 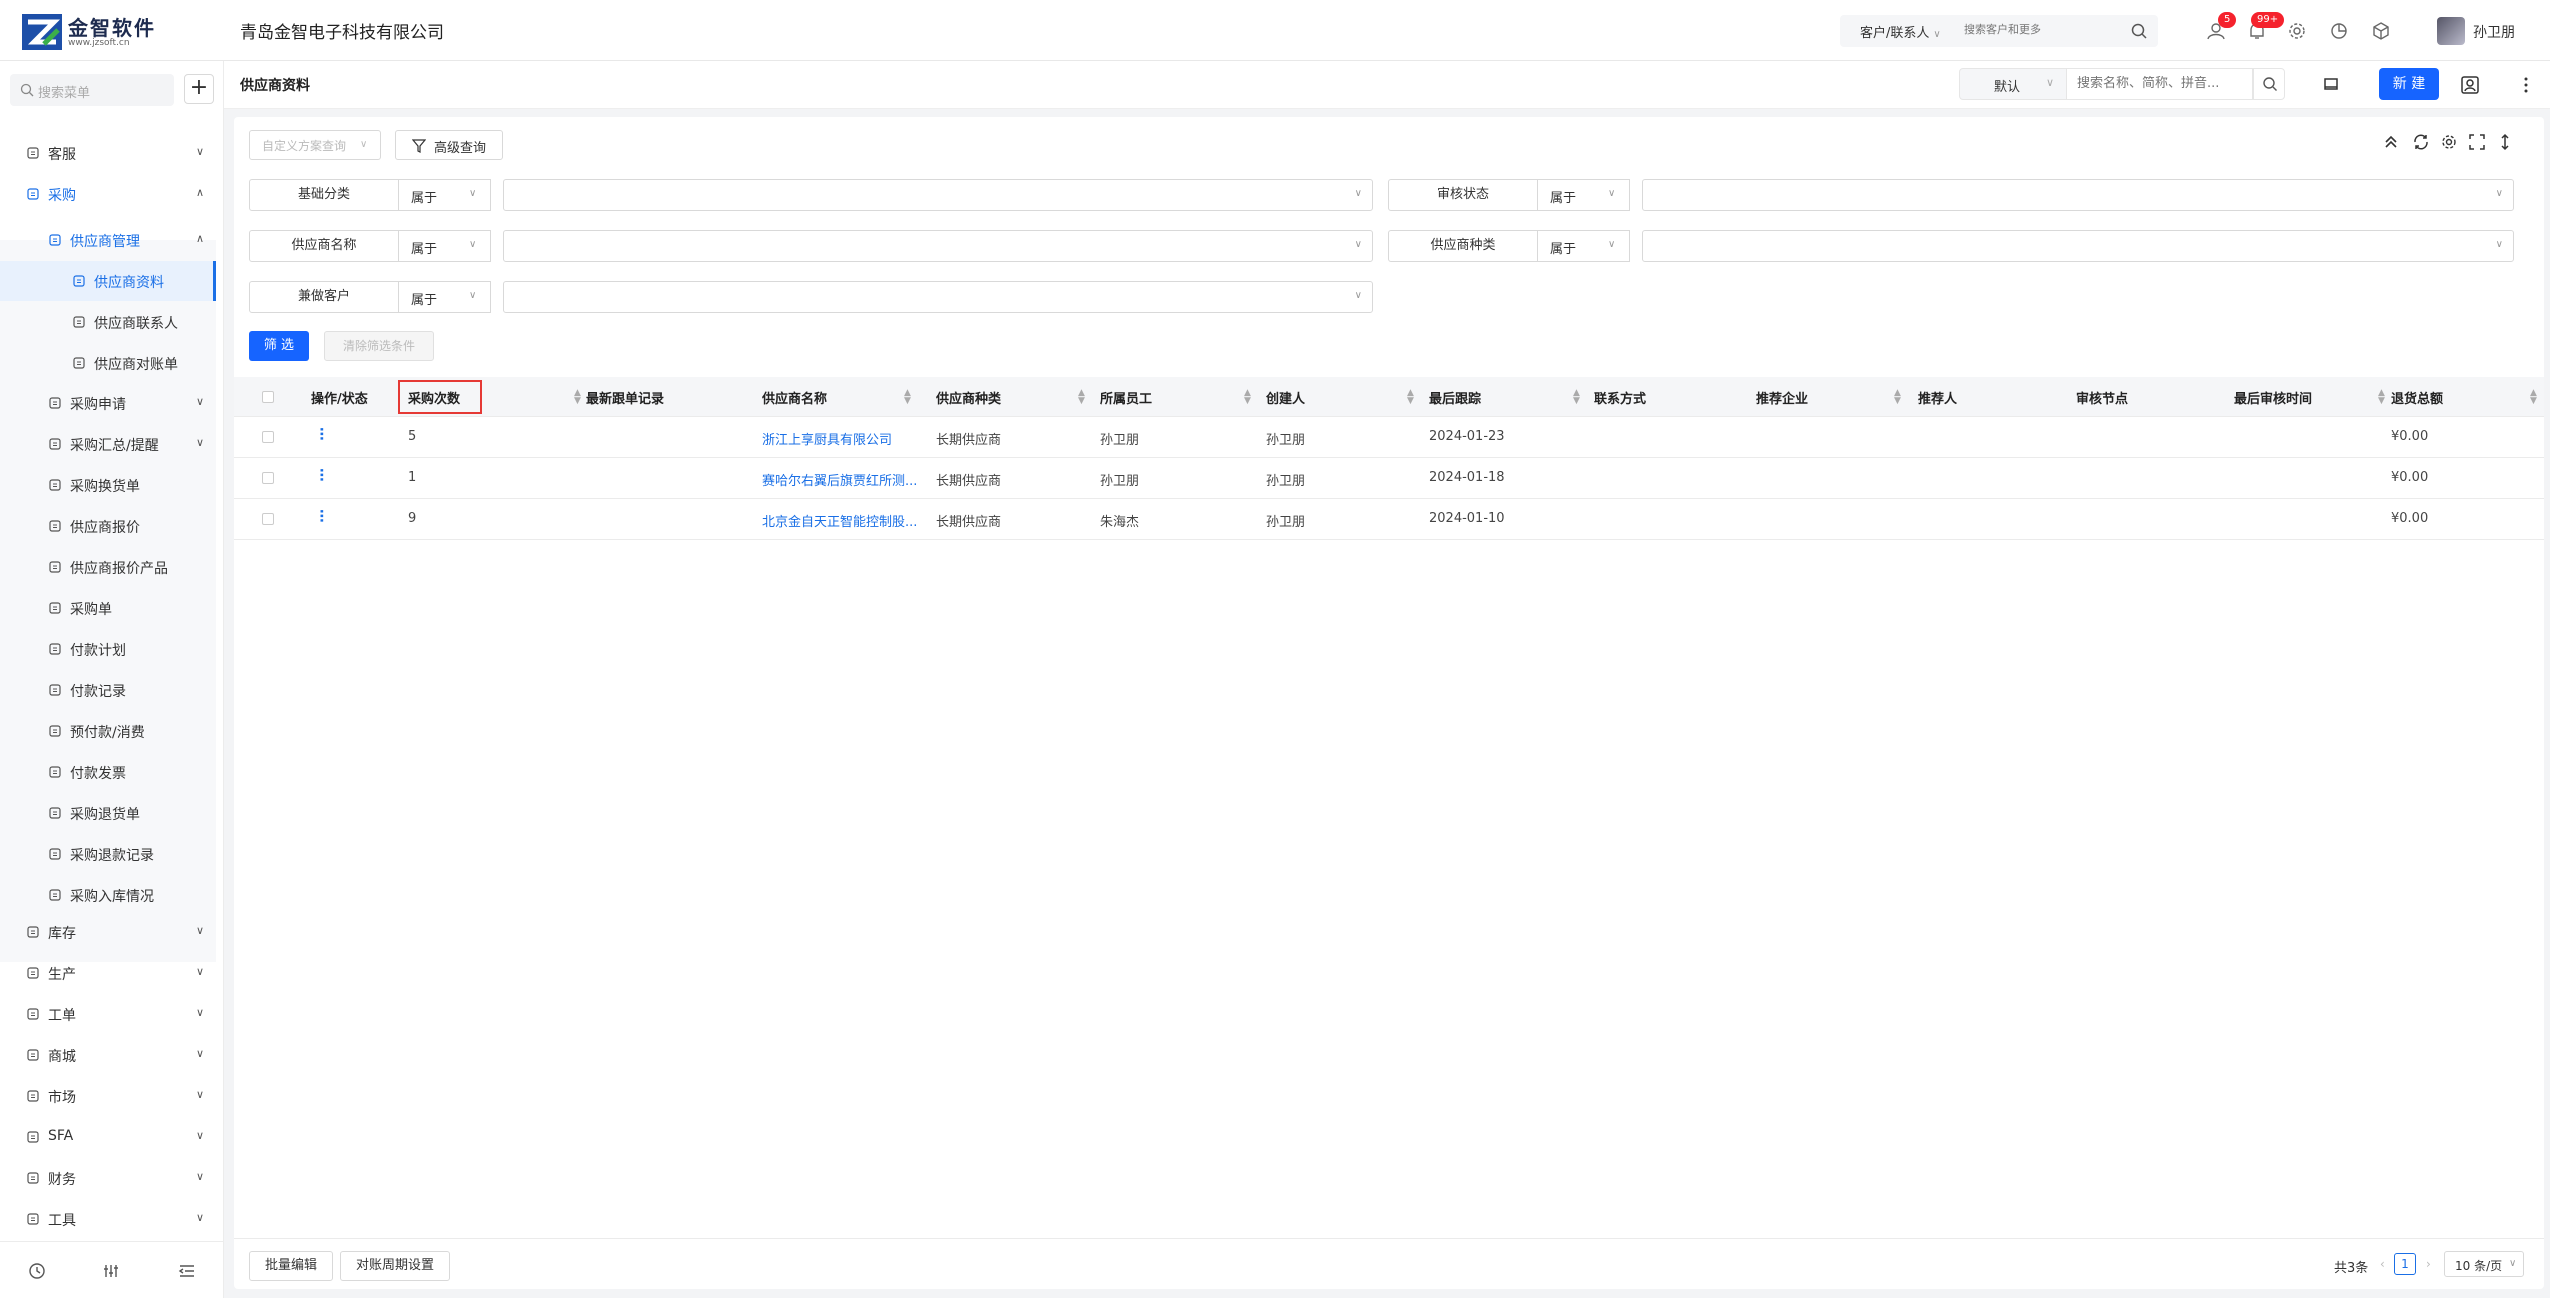 I want to click on sidebar-item: 采购申请 ∨, so click(x=108, y=403).